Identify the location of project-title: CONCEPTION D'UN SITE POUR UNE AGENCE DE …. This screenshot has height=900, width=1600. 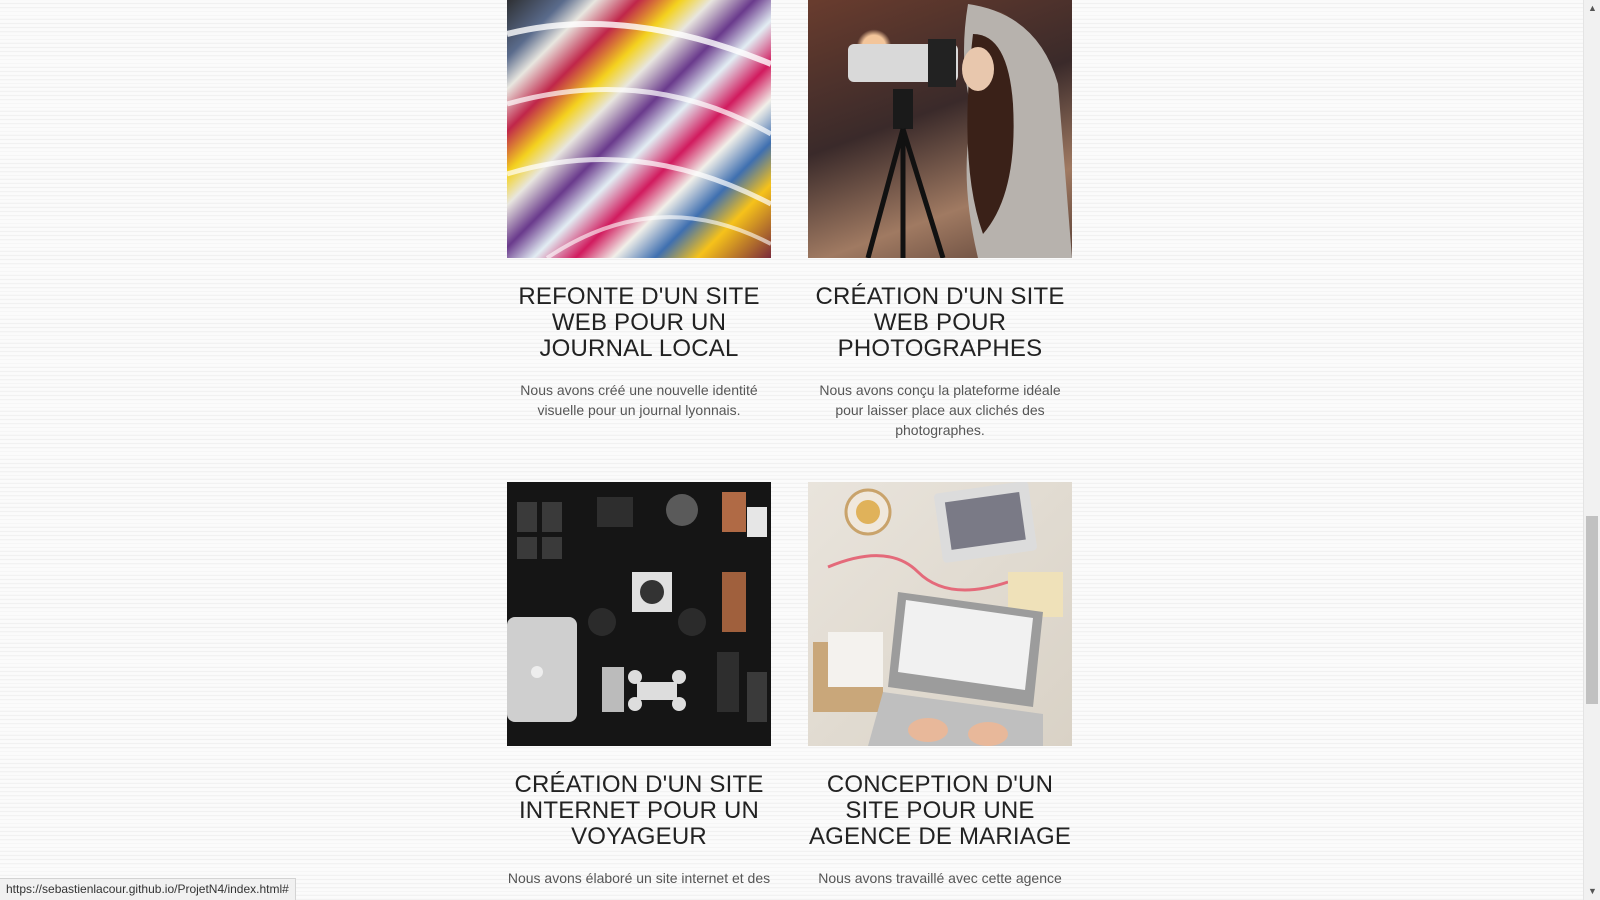
(940, 810).